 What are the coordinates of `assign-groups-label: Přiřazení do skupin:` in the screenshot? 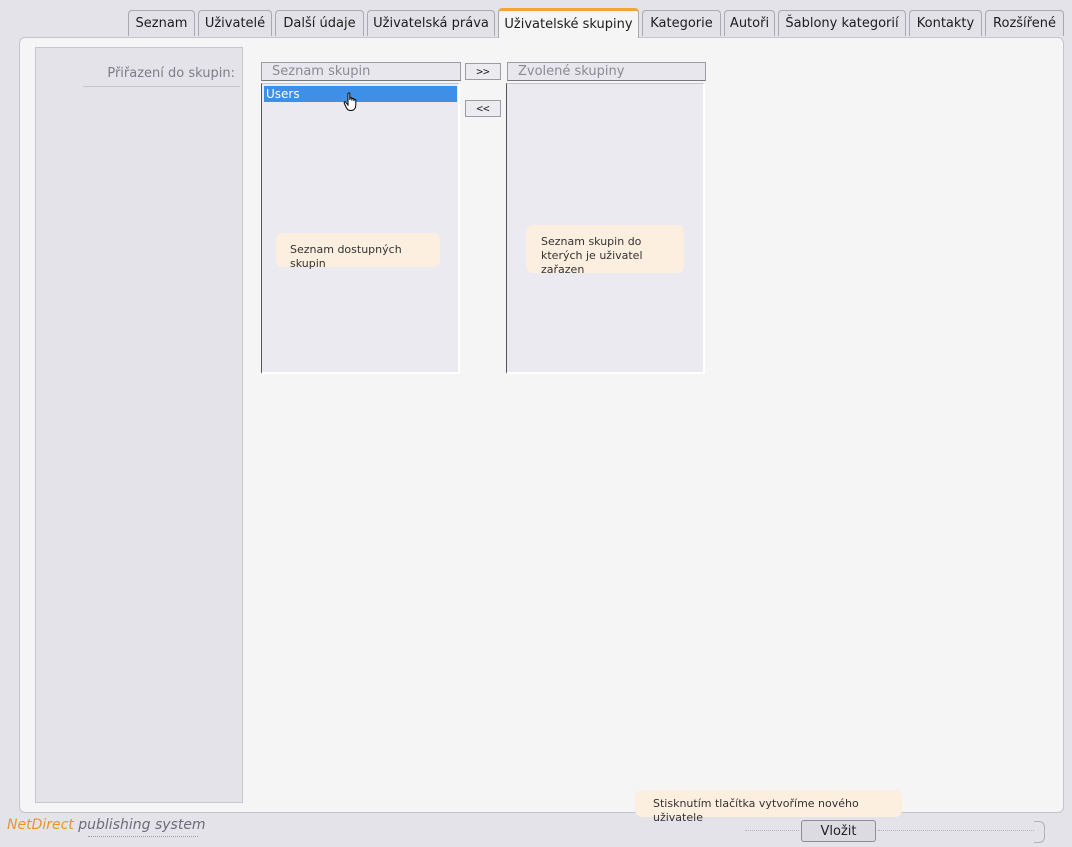 It's located at (171, 73).